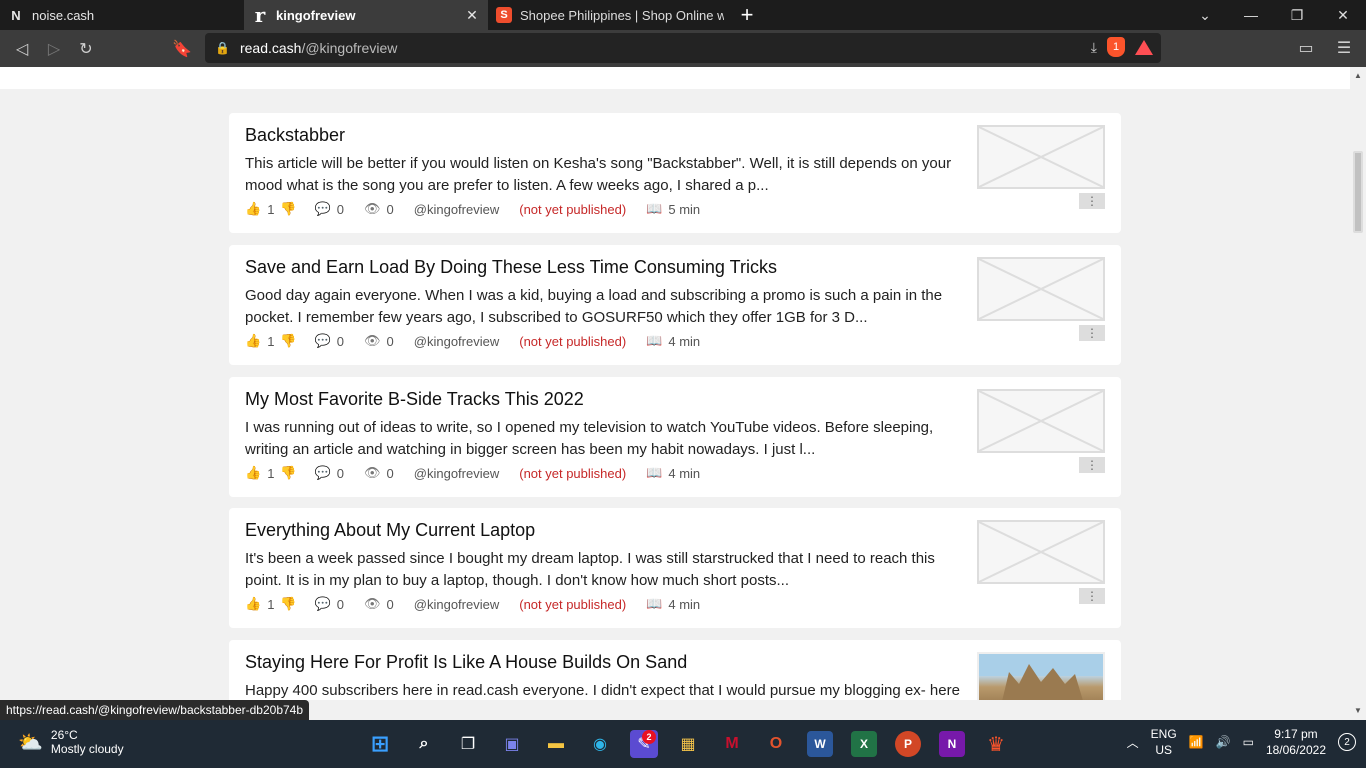 This screenshot has height=768, width=1366. I want to click on forward-icon: ▷, so click(54, 49).